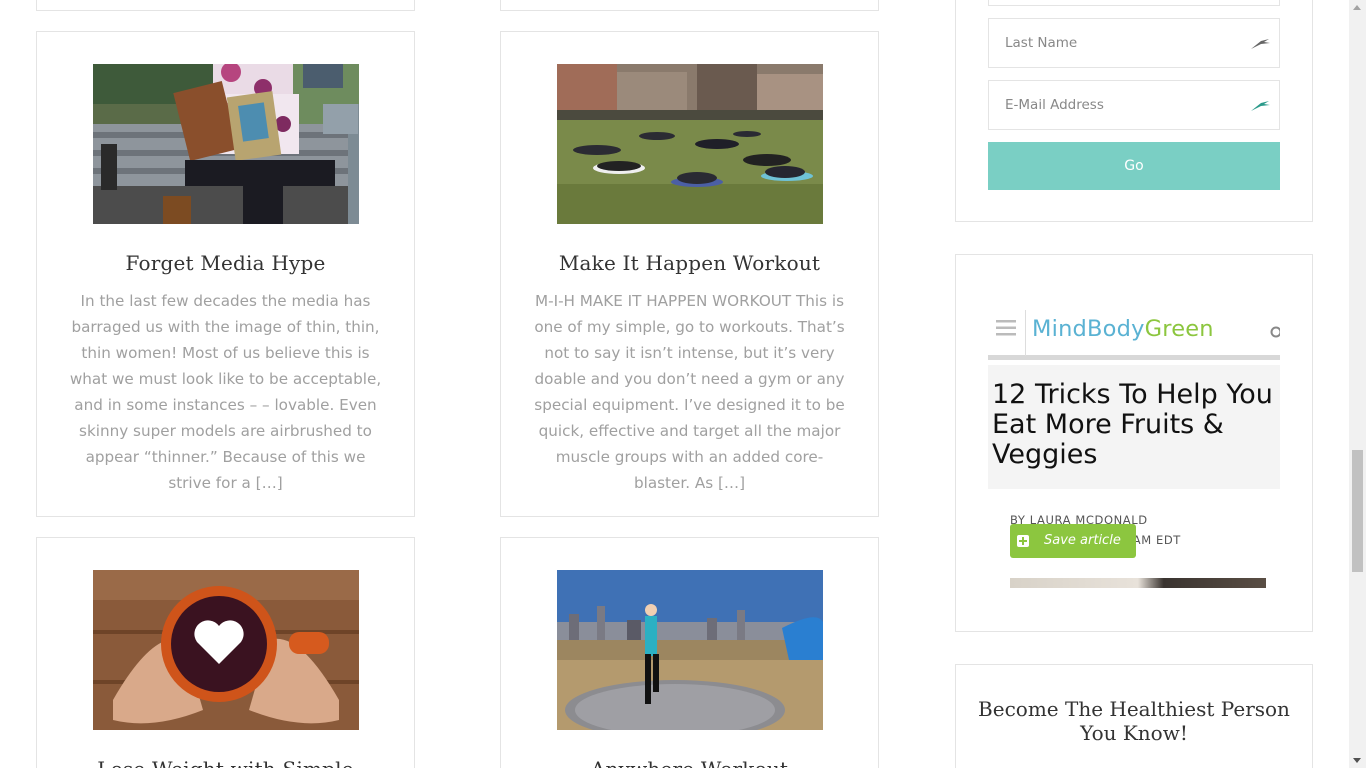 The width and height of the screenshot is (1366, 768). What do you see at coordinates (689, 762) in the screenshot?
I see `post-title: Anywhere Workout` at bounding box center [689, 762].